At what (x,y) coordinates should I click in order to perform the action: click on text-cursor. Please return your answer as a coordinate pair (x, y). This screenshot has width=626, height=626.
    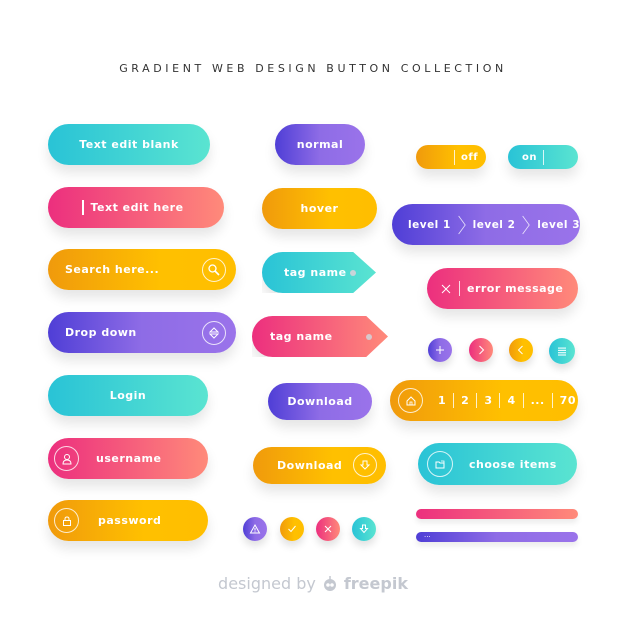
    Looking at the image, I should click on (83, 207).